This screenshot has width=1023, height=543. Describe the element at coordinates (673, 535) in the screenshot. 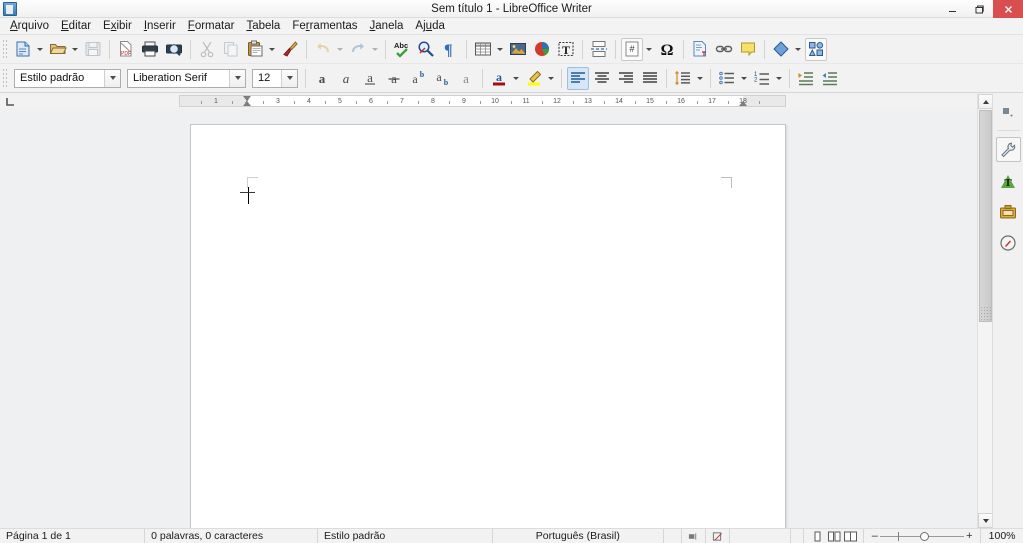

I see `status-insert-mode` at that location.